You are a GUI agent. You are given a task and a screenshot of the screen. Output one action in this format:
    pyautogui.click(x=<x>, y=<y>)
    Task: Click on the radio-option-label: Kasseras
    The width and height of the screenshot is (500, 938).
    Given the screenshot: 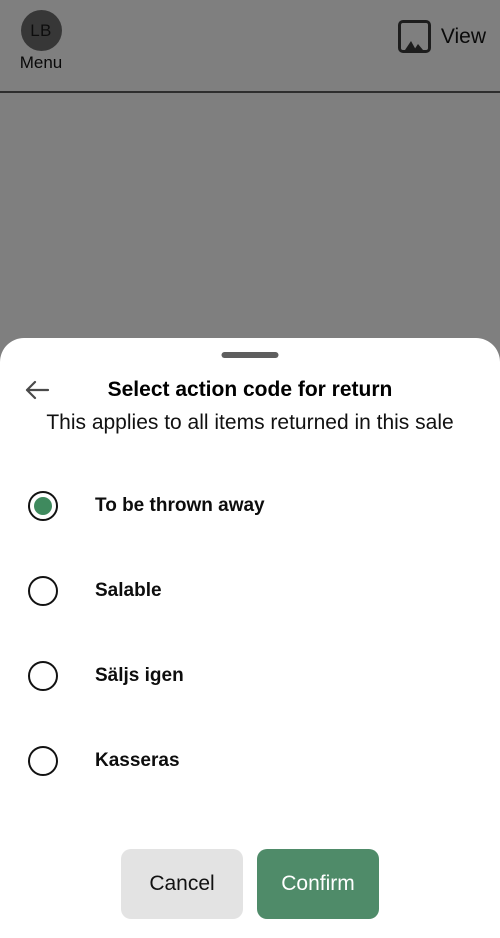 What is the action you would take?
    pyautogui.click(x=137, y=760)
    